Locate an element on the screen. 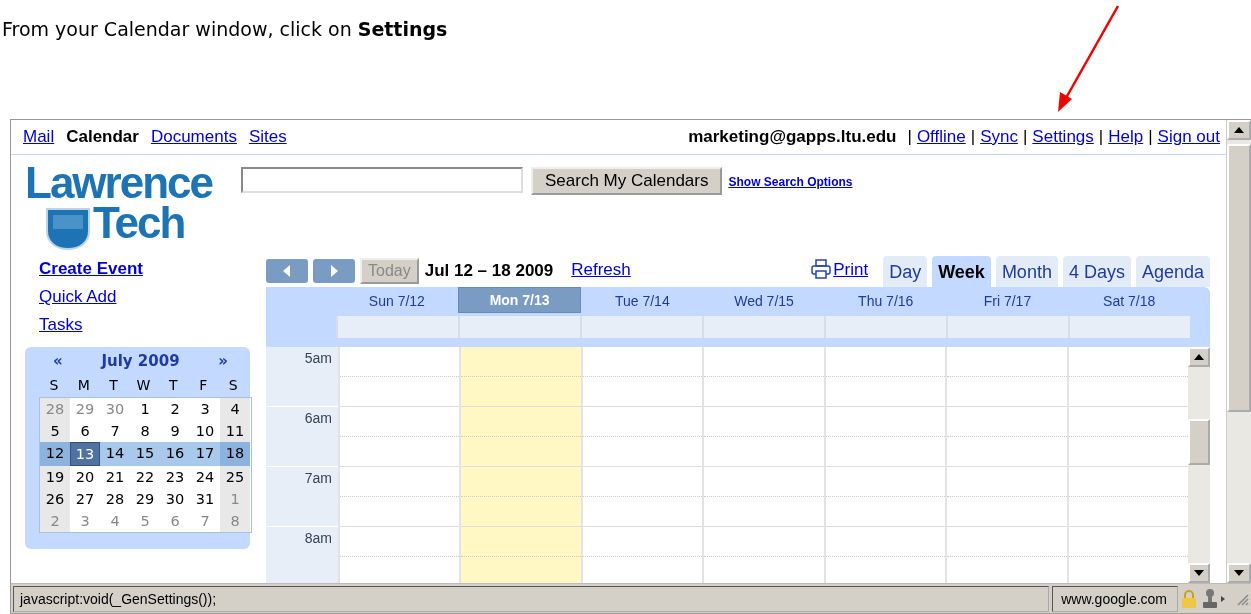  account-link: Help is located at coordinates (1126, 137).